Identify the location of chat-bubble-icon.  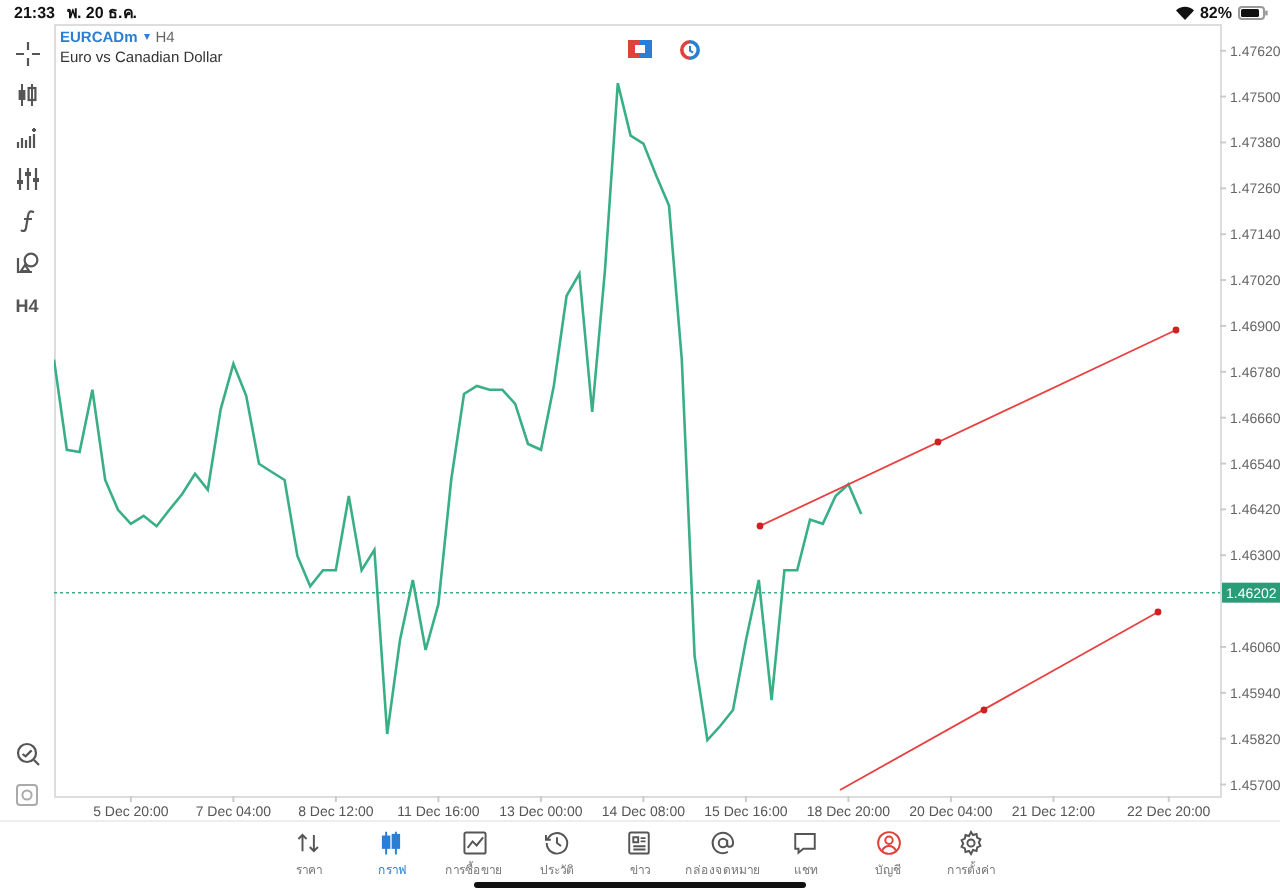
(805, 843).